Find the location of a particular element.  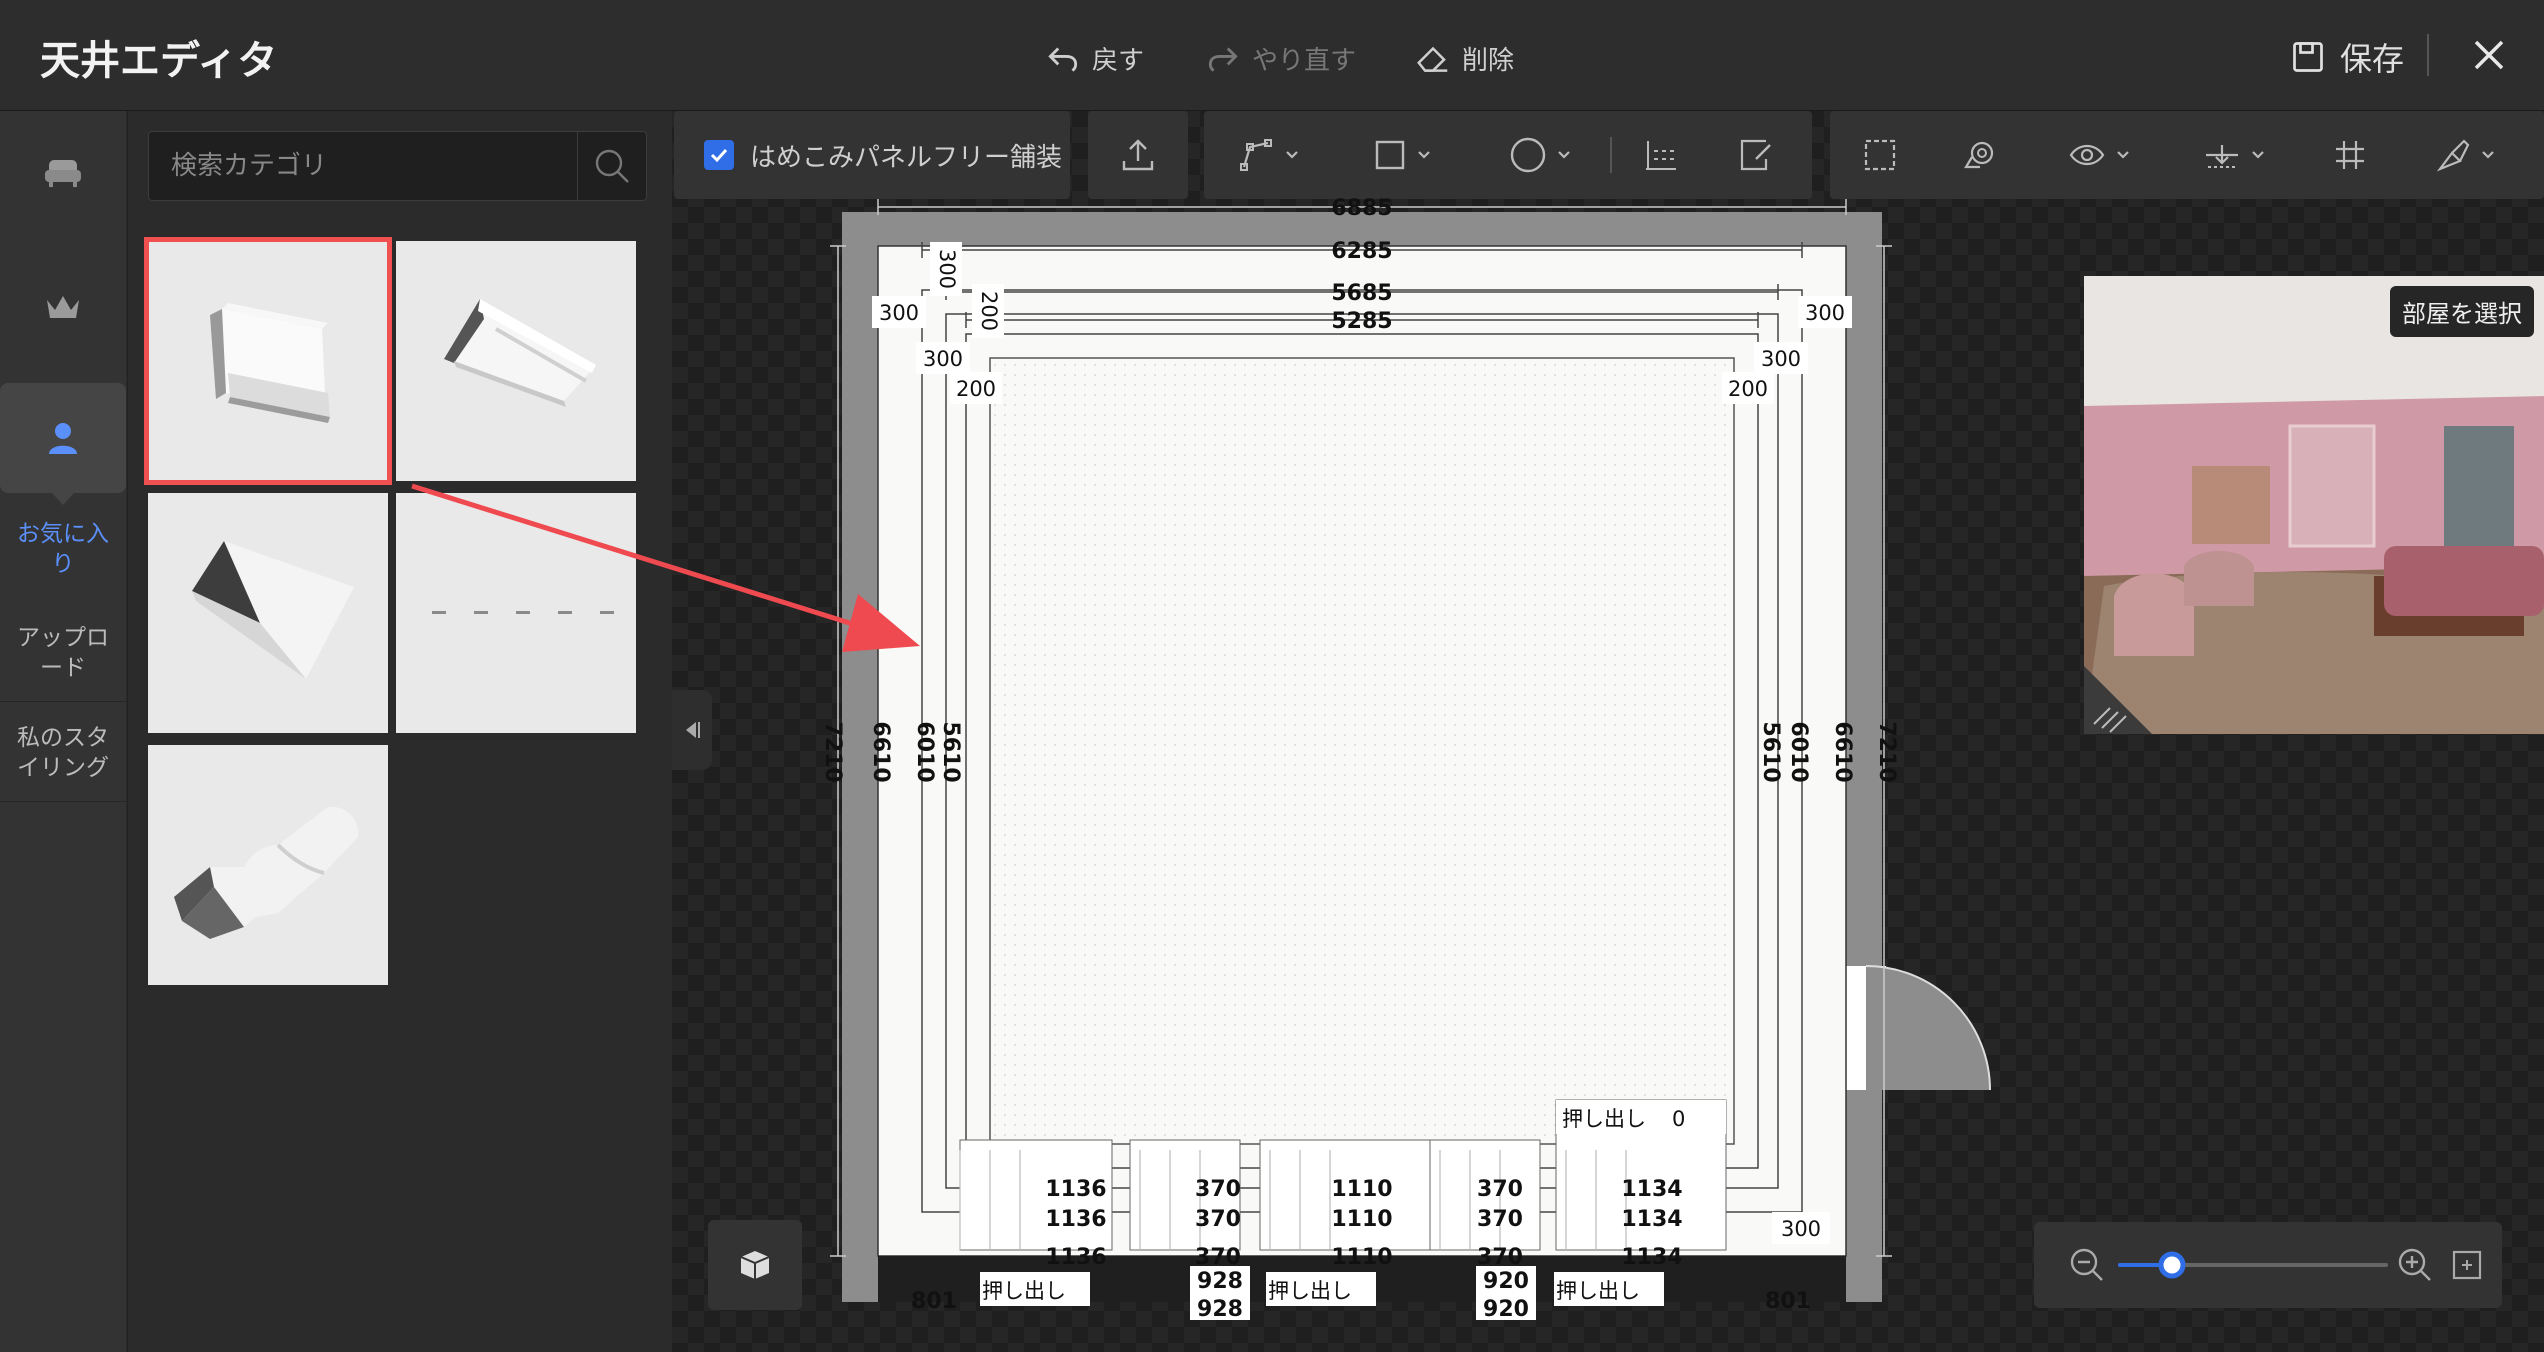

dim-top-6285: 6285 is located at coordinates (1361, 251).